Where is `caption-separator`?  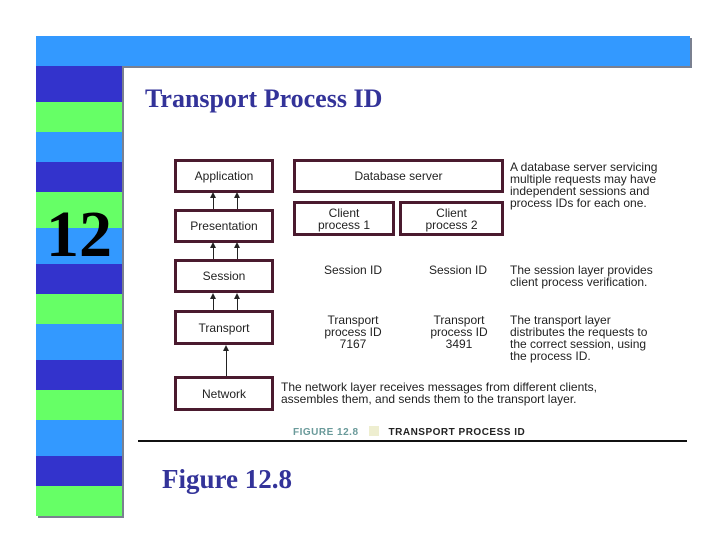
caption-separator is located at coordinates (373, 431).